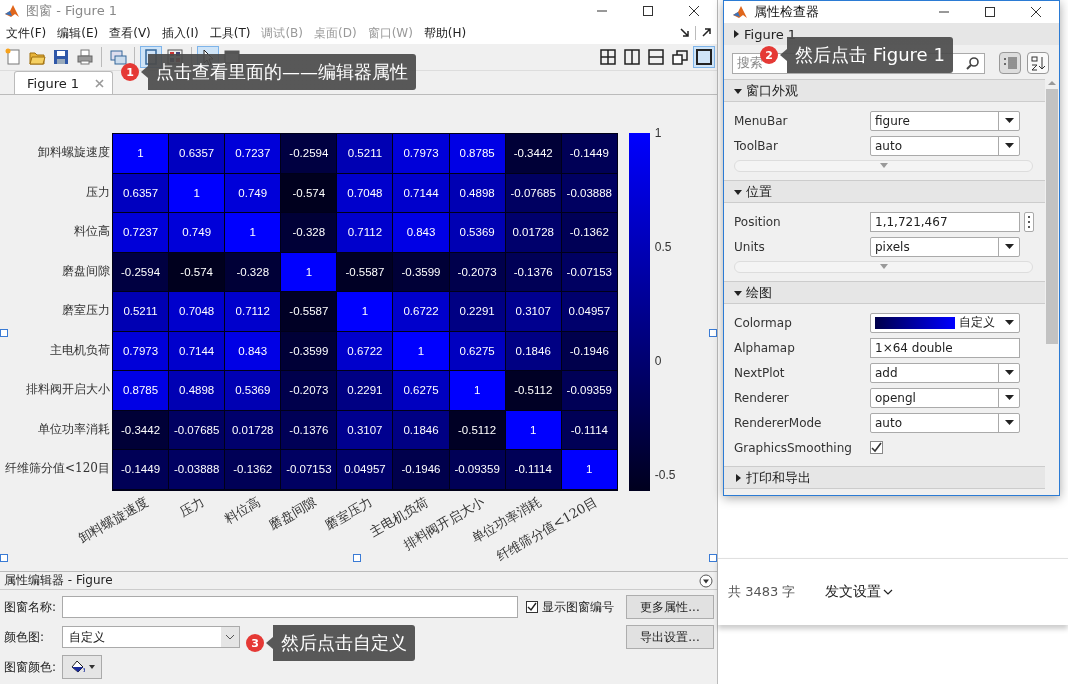  I want to click on property-field: 1×64 double, so click(945, 347).